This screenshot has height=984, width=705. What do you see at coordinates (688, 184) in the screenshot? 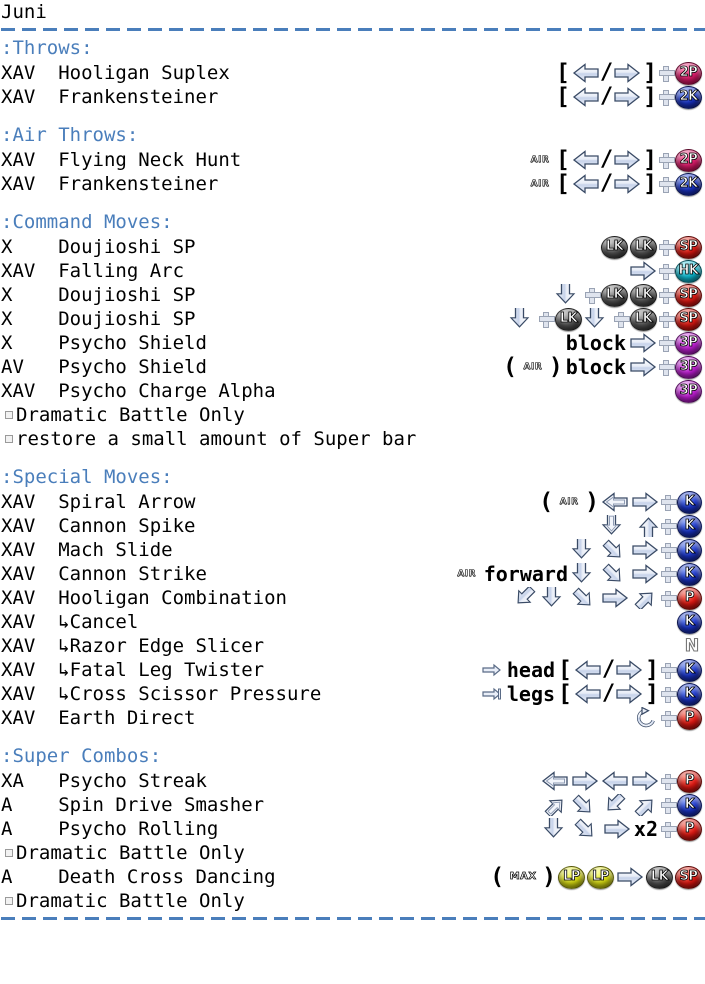
I see `button-icon-2k: 2K` at bounding box center [688, 184].